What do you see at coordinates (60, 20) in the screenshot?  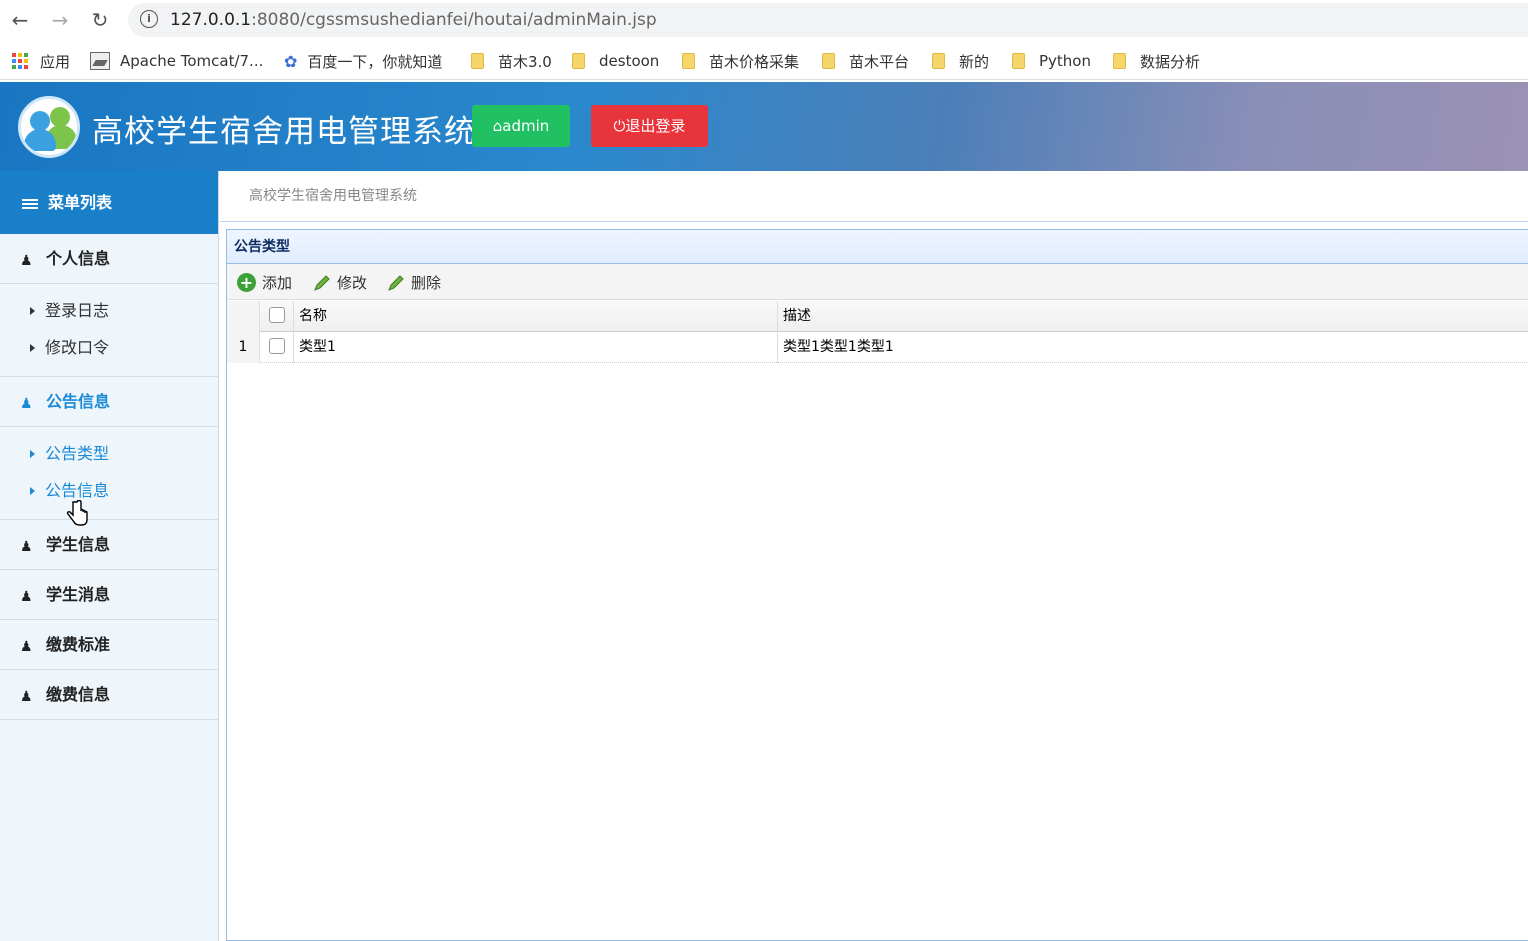 I see `forward-arrow-icon: →` at bounding box center [60, 20].